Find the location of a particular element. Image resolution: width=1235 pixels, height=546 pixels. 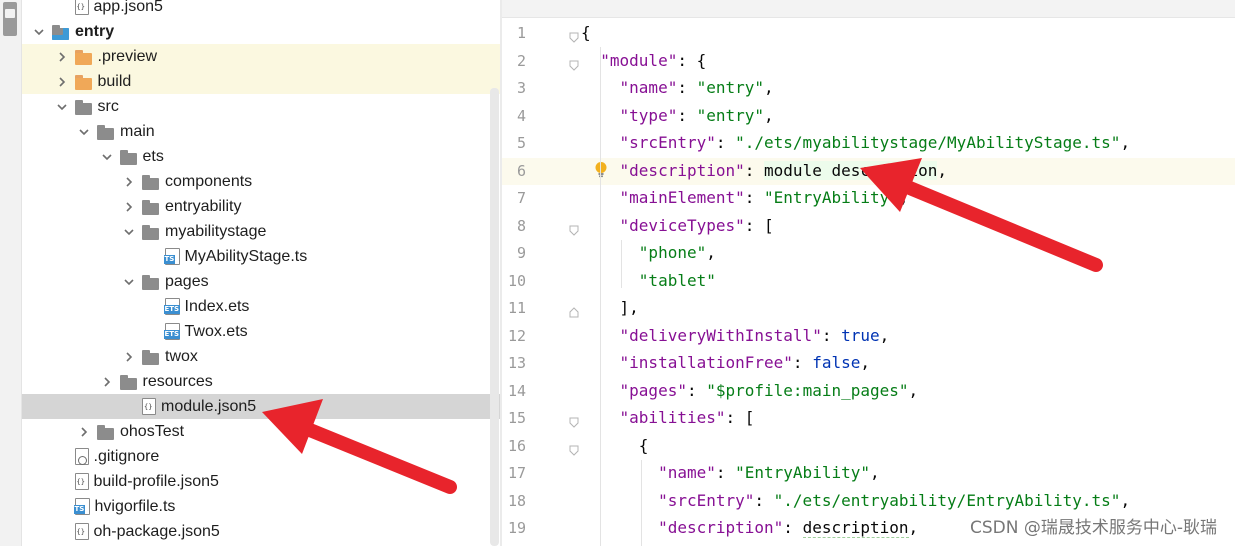

code-line: 13 "installationFree": false, is located at coordinates (868, 364).